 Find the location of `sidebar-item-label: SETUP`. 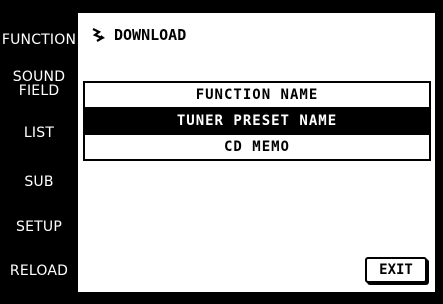

sidebar-item-label: SETUP is located at coordinates (39, 227).